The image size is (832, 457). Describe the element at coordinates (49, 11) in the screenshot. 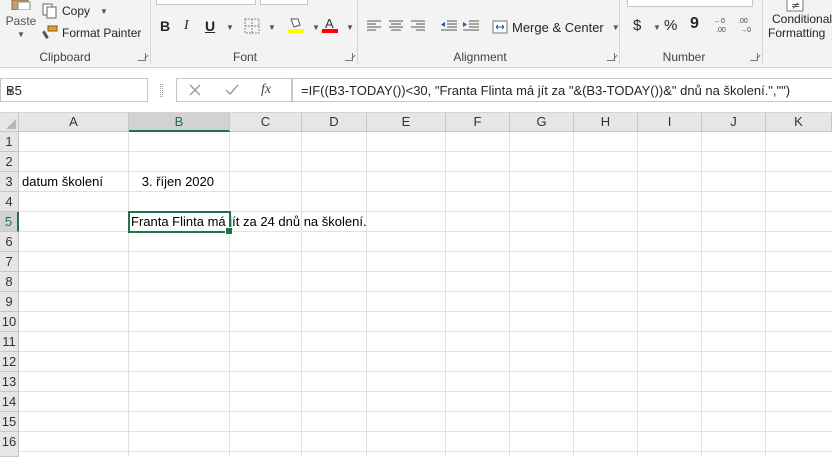

I see `copy-icon` at that location.